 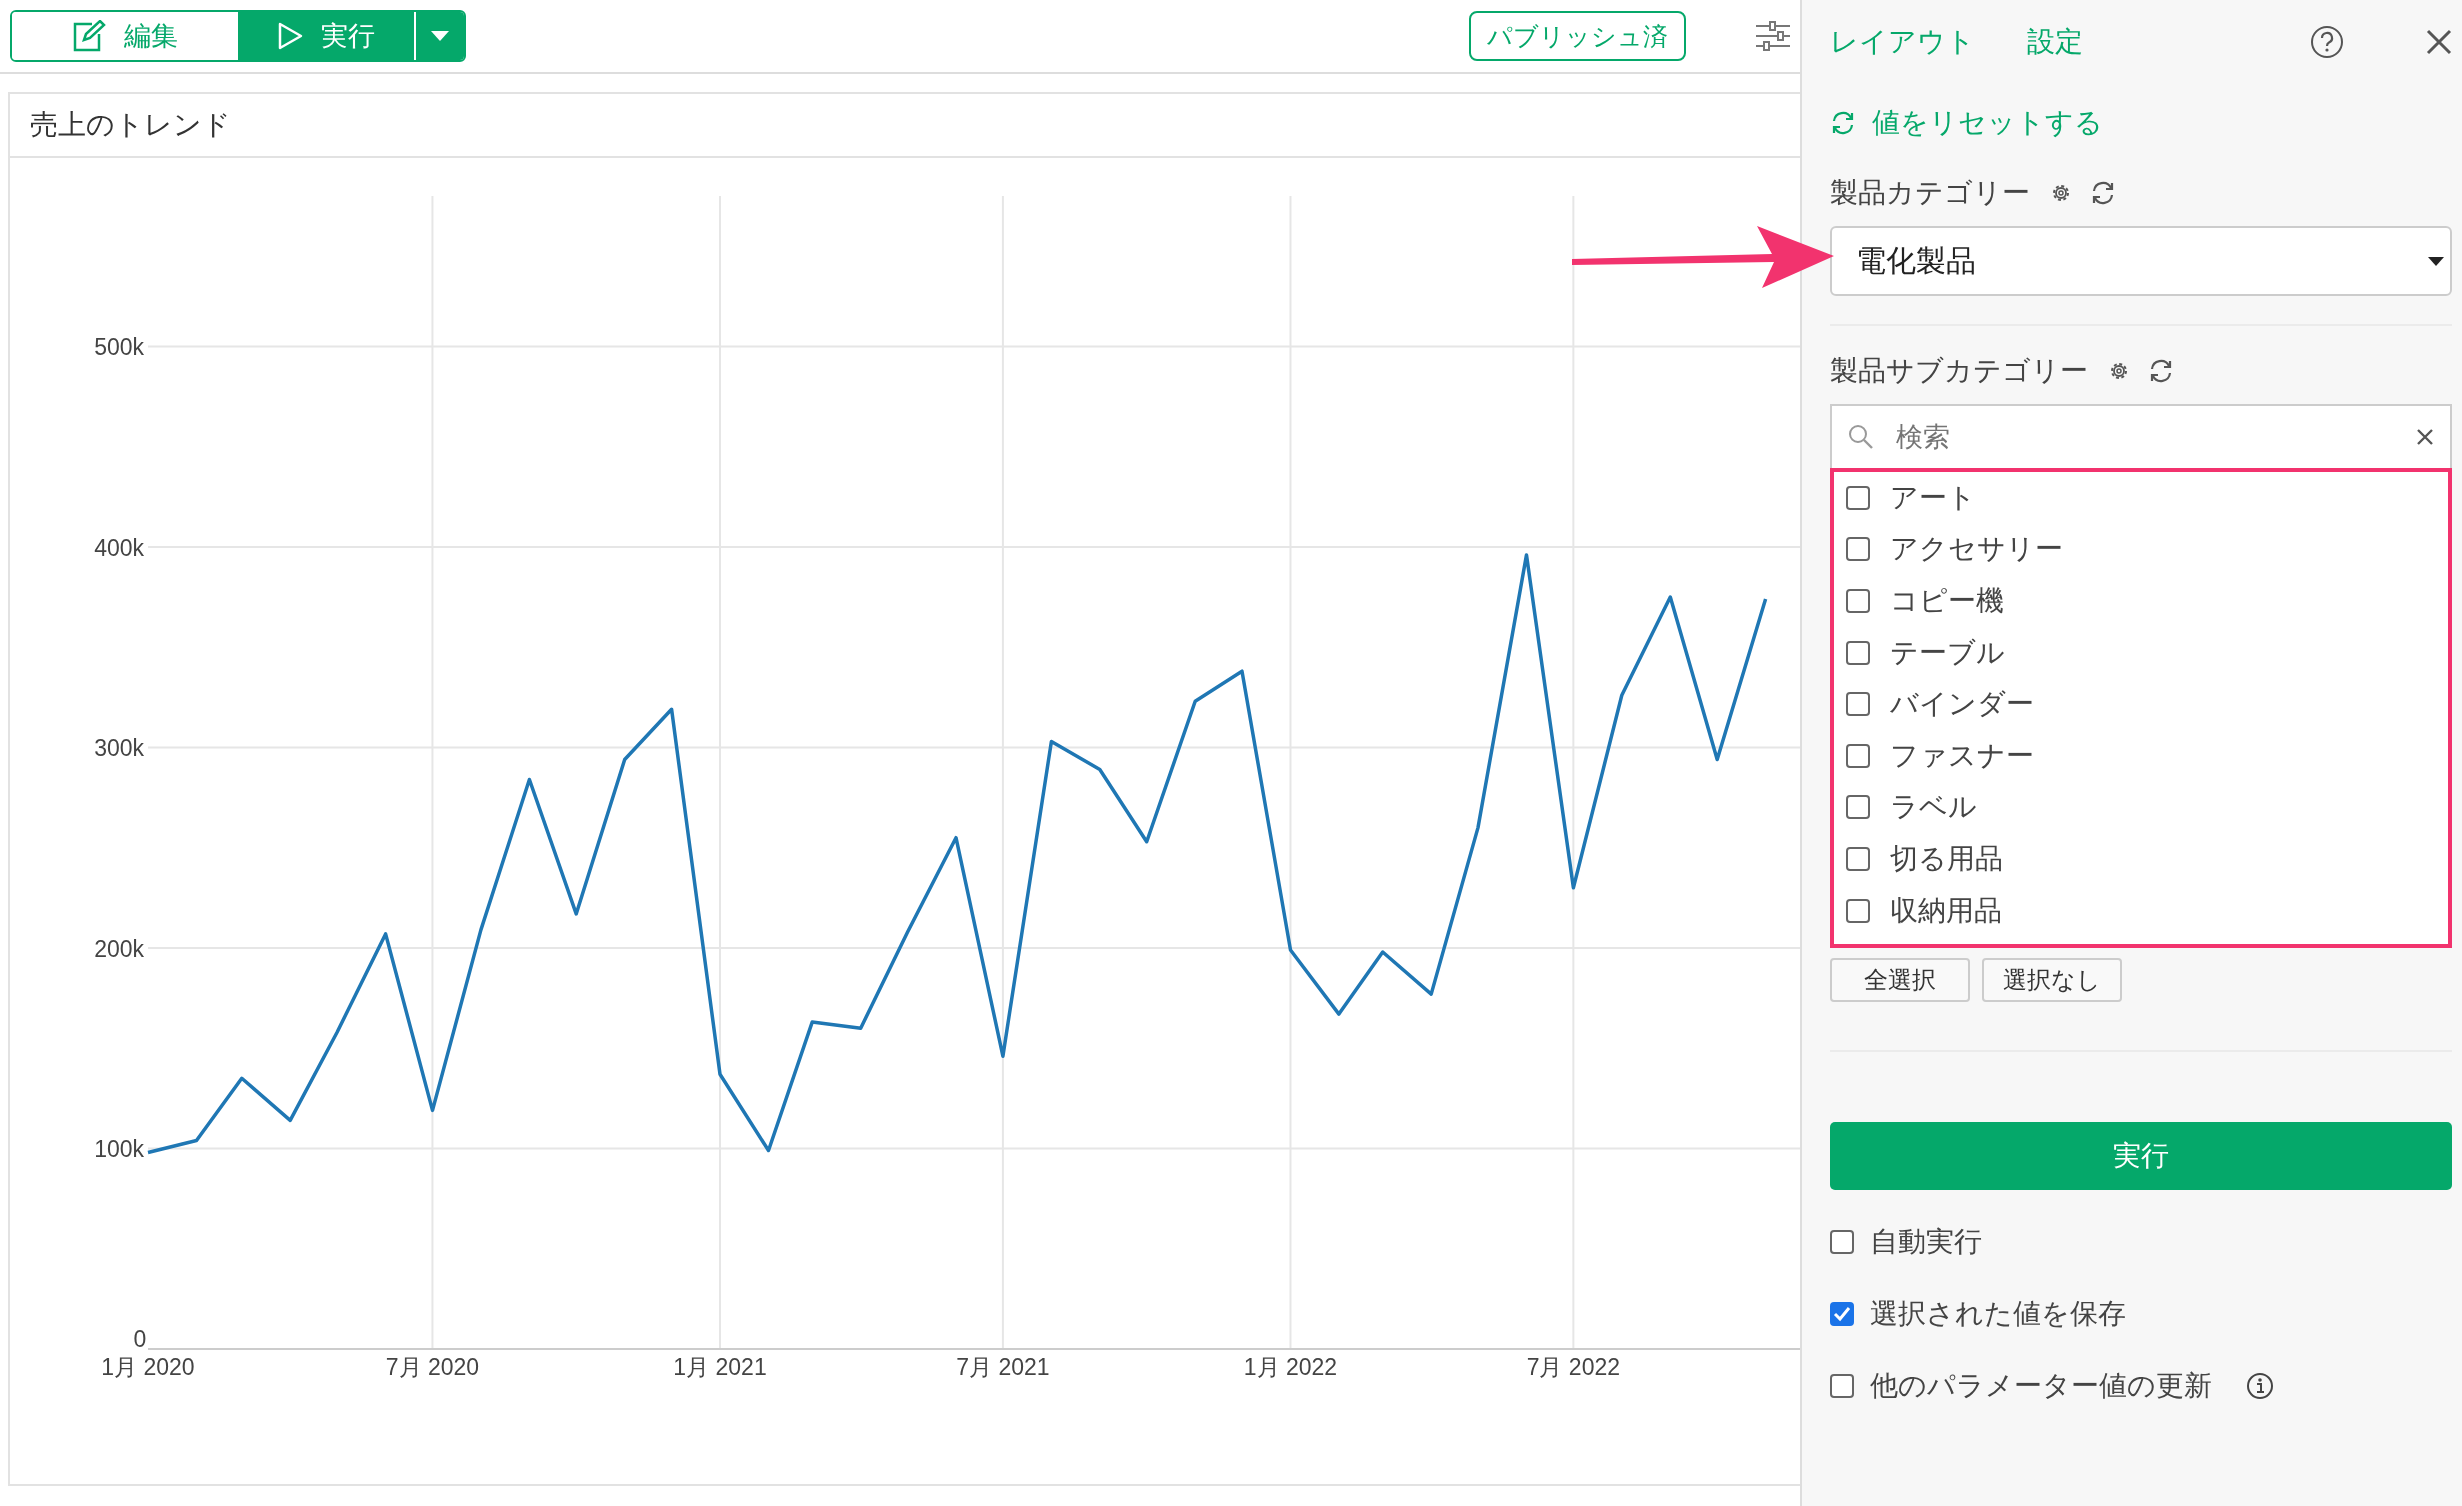 I want to click on search-field: 検索, so click(x=2141, y=436).